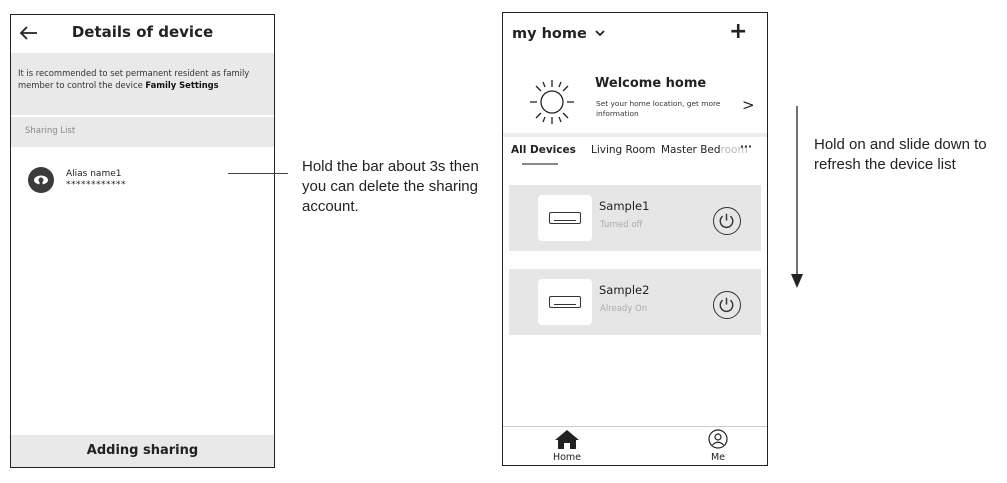 This screenshot has height=483, width=1007. I want to click on profile-icon, so click(718, 439).